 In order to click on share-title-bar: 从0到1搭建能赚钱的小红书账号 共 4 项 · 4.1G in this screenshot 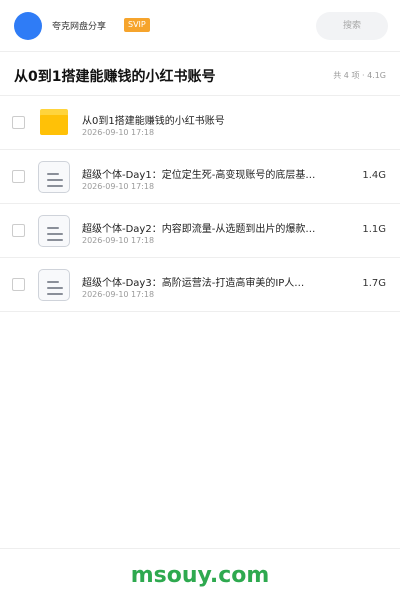, I will do `click(200, 74)`.